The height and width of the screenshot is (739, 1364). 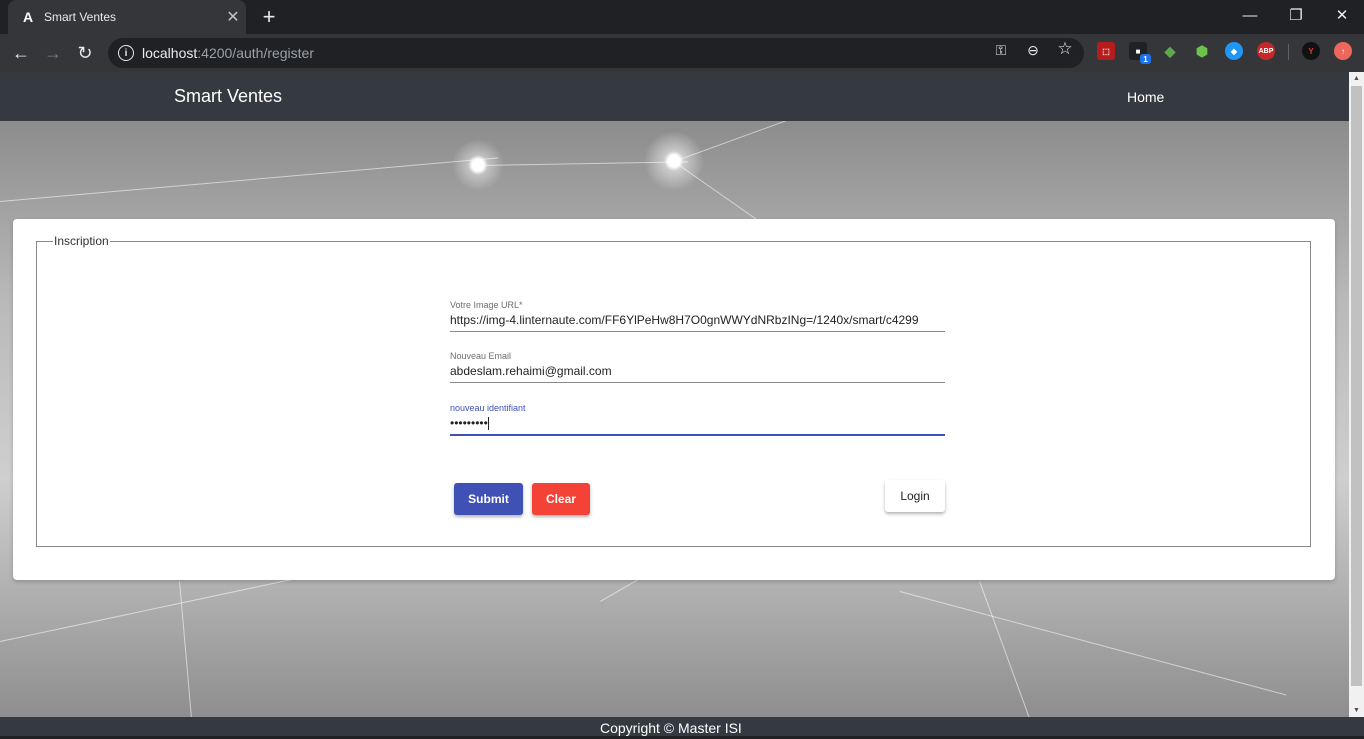 I want to click on reload-icon: ↻, so click(x=85, y=53).